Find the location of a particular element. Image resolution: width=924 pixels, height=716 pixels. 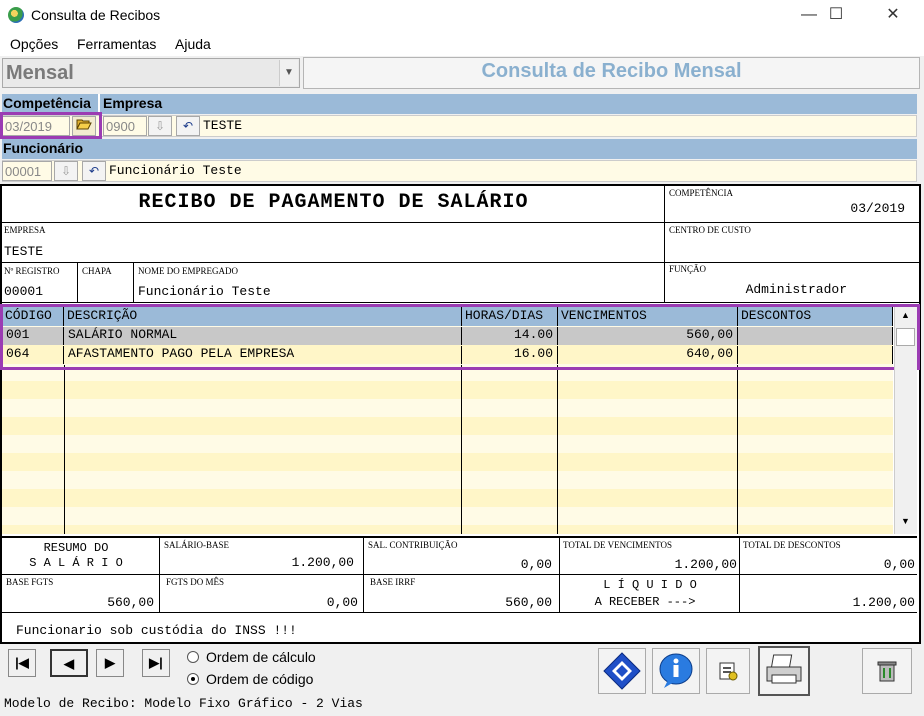

first-record-icon: |◀ is located at coordinates (22, 663).